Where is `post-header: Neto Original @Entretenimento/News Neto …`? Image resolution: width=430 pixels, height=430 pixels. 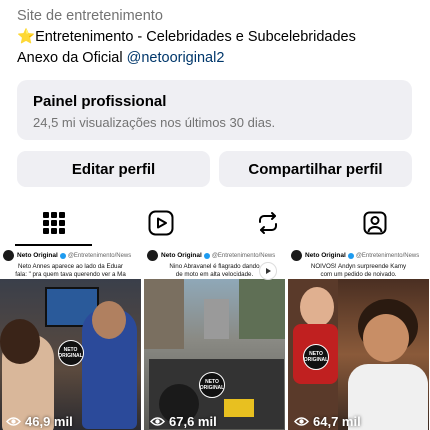
post-header: Neto Original @Entretenimento/News Neto … is located at coordinates (70, 263).